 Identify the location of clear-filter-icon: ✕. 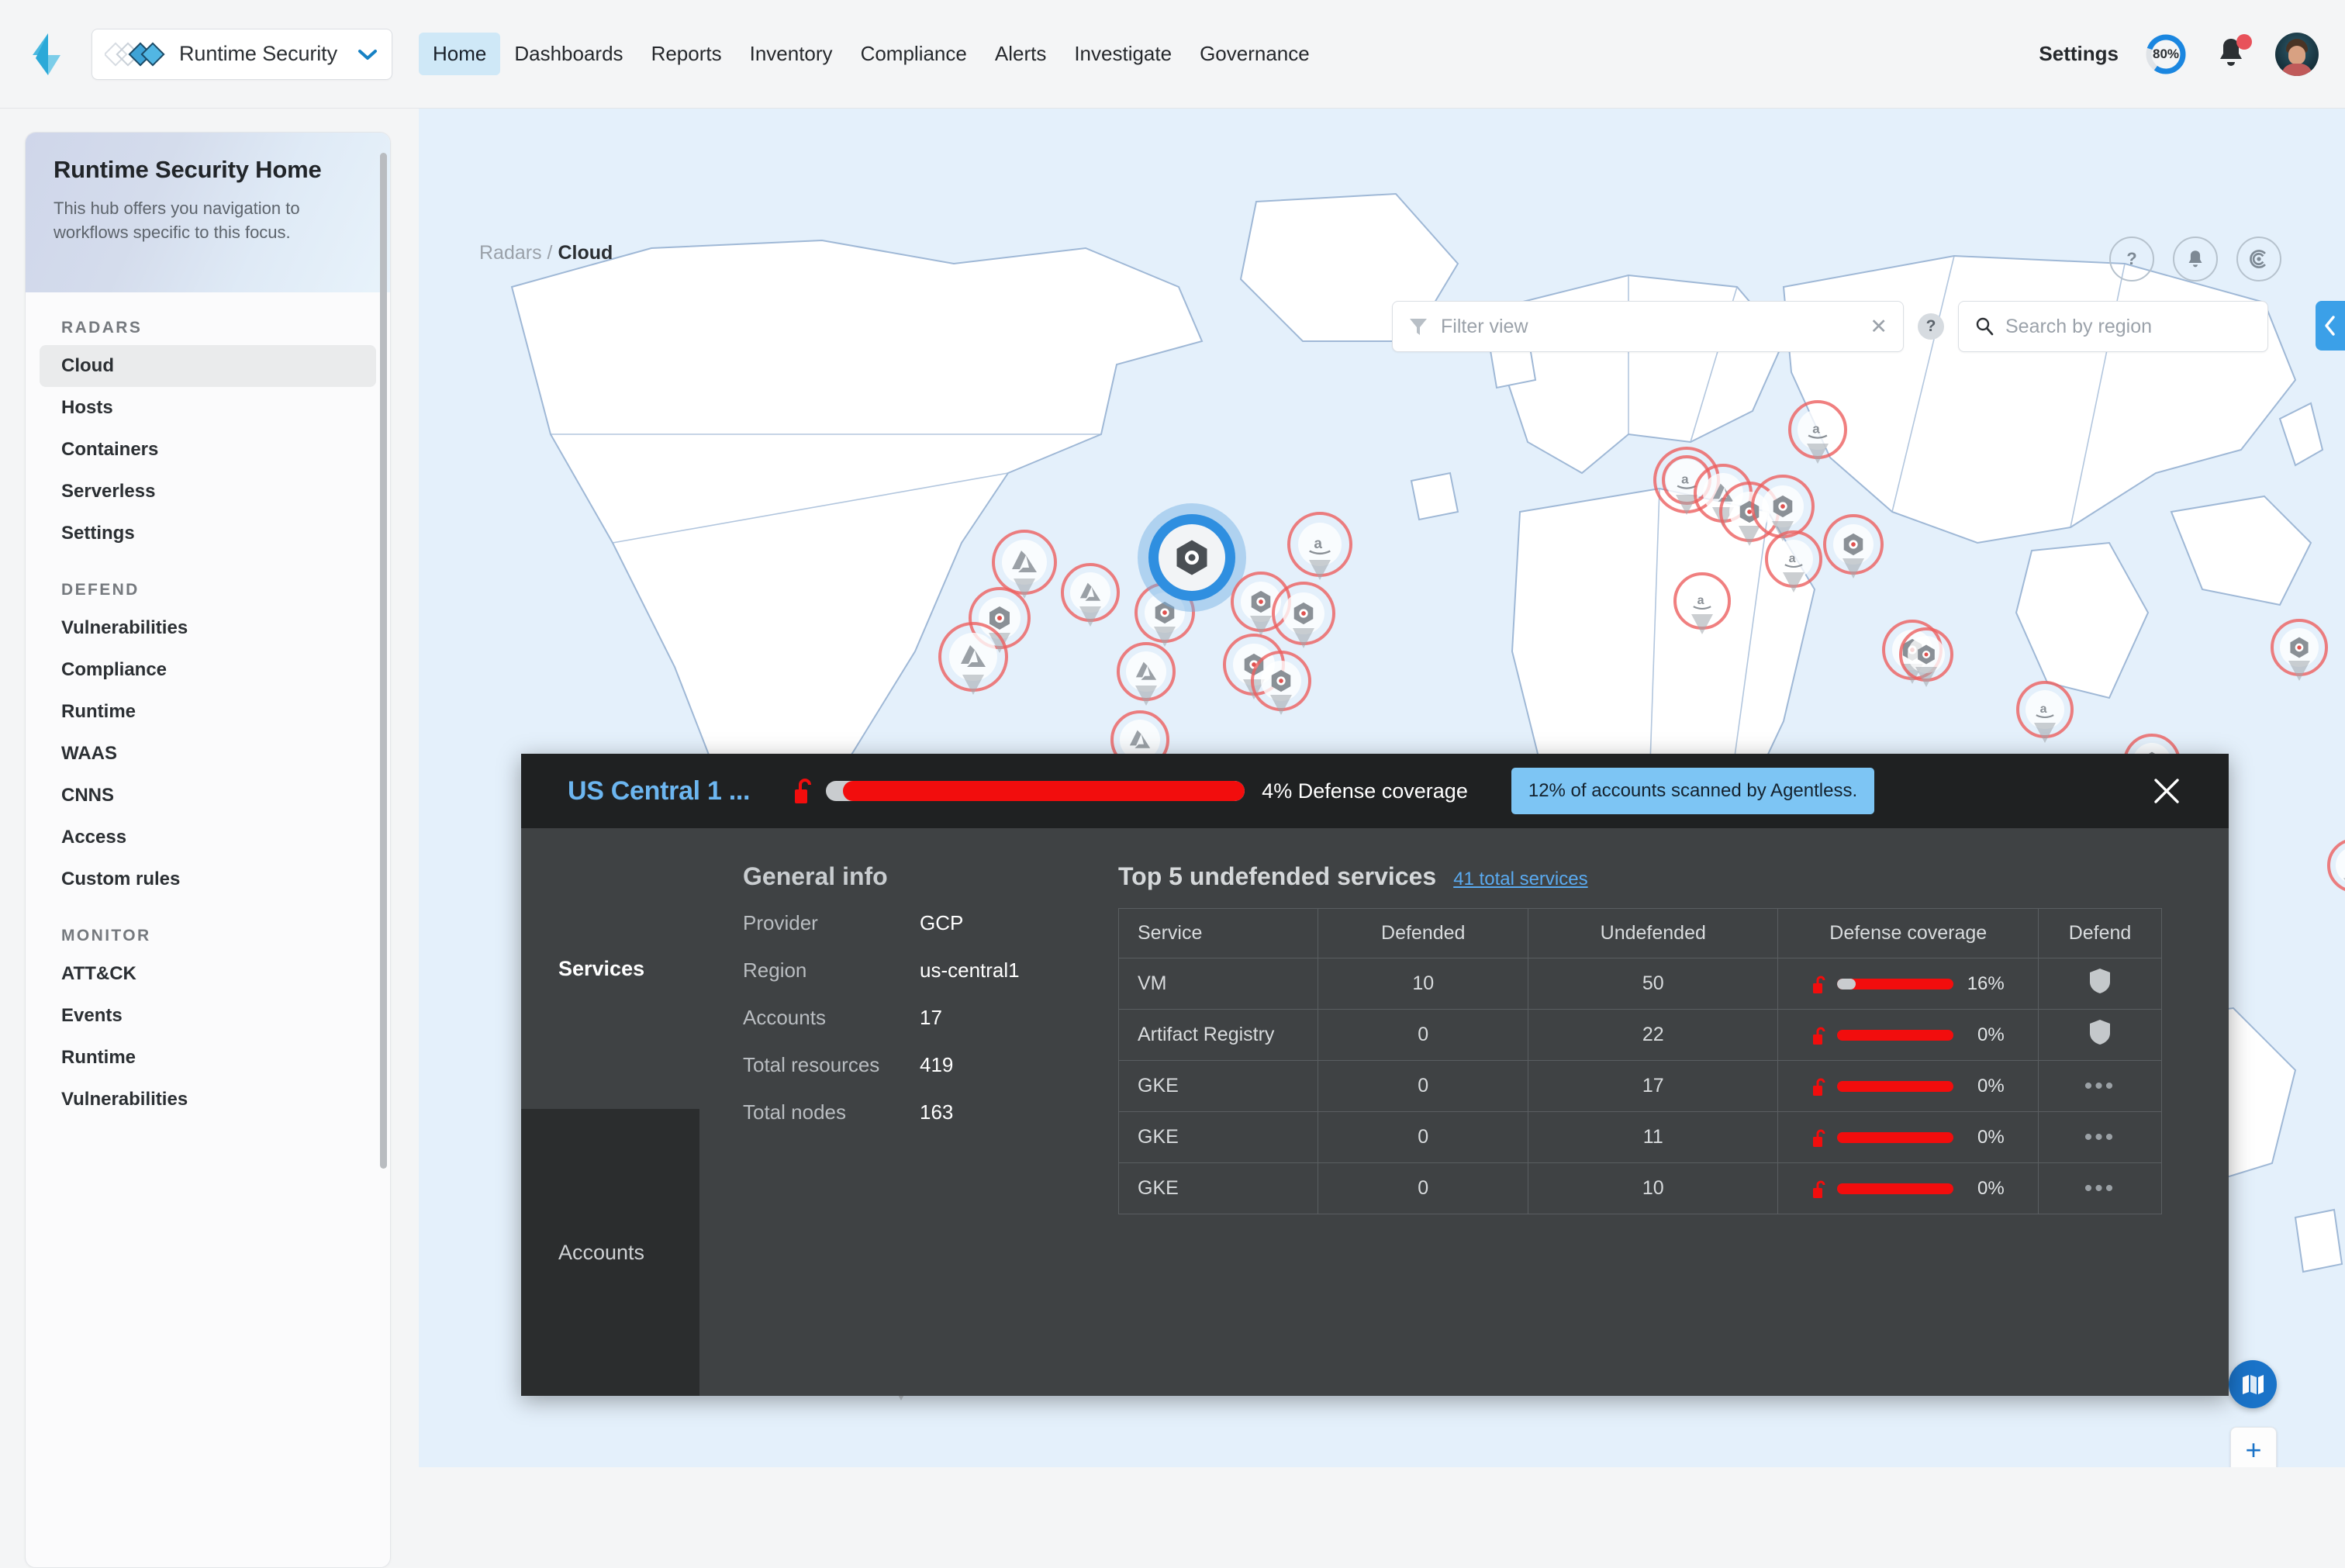
(1878, 327).